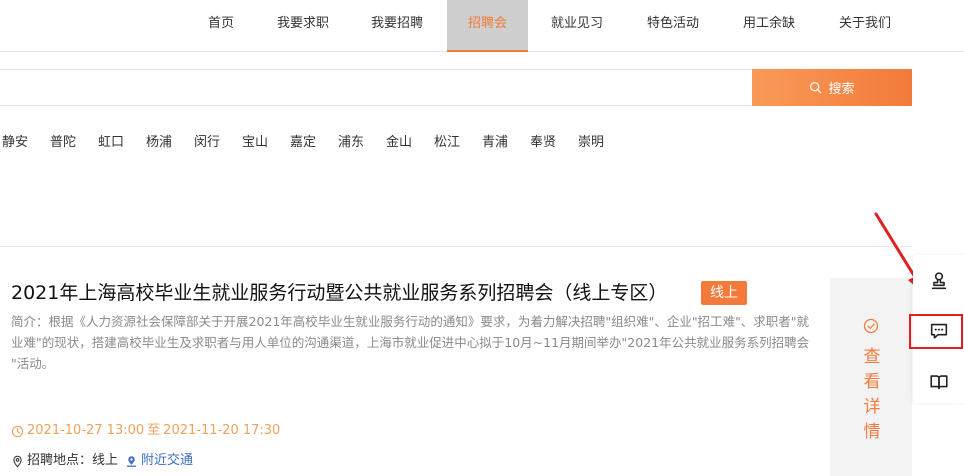 This screenshot has width=964, height=476. I want to click on nav-item-about-us: 关于我们, so click(865, 26).